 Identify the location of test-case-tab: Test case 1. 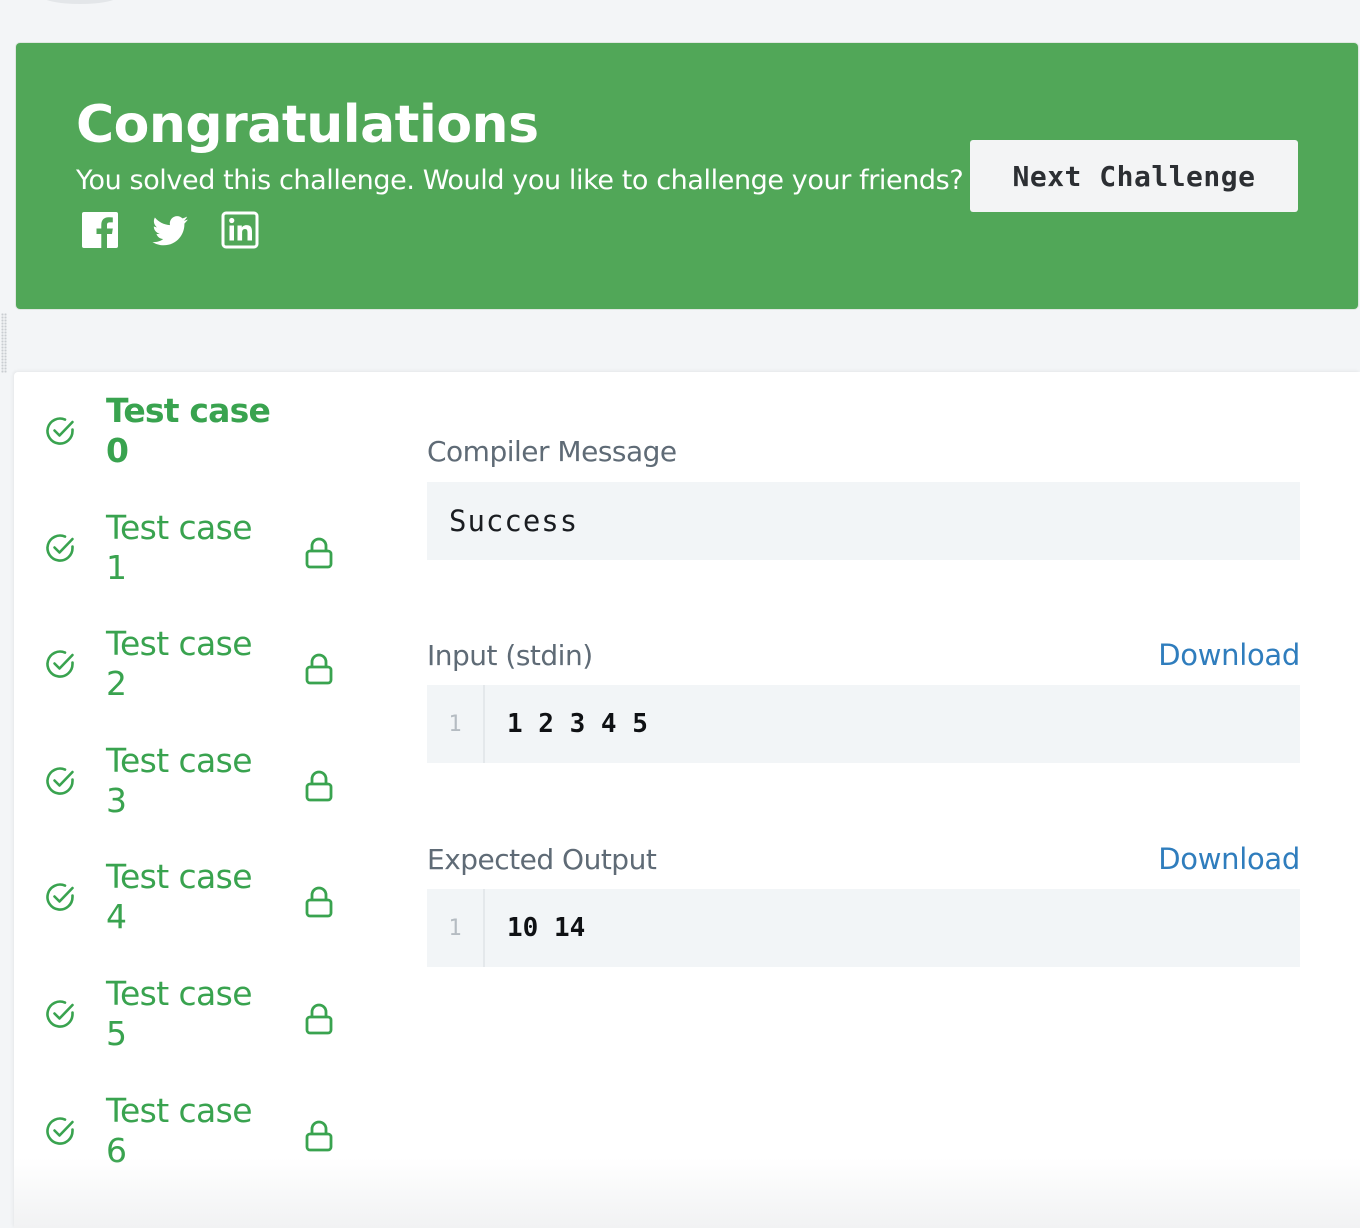
(209, 547).